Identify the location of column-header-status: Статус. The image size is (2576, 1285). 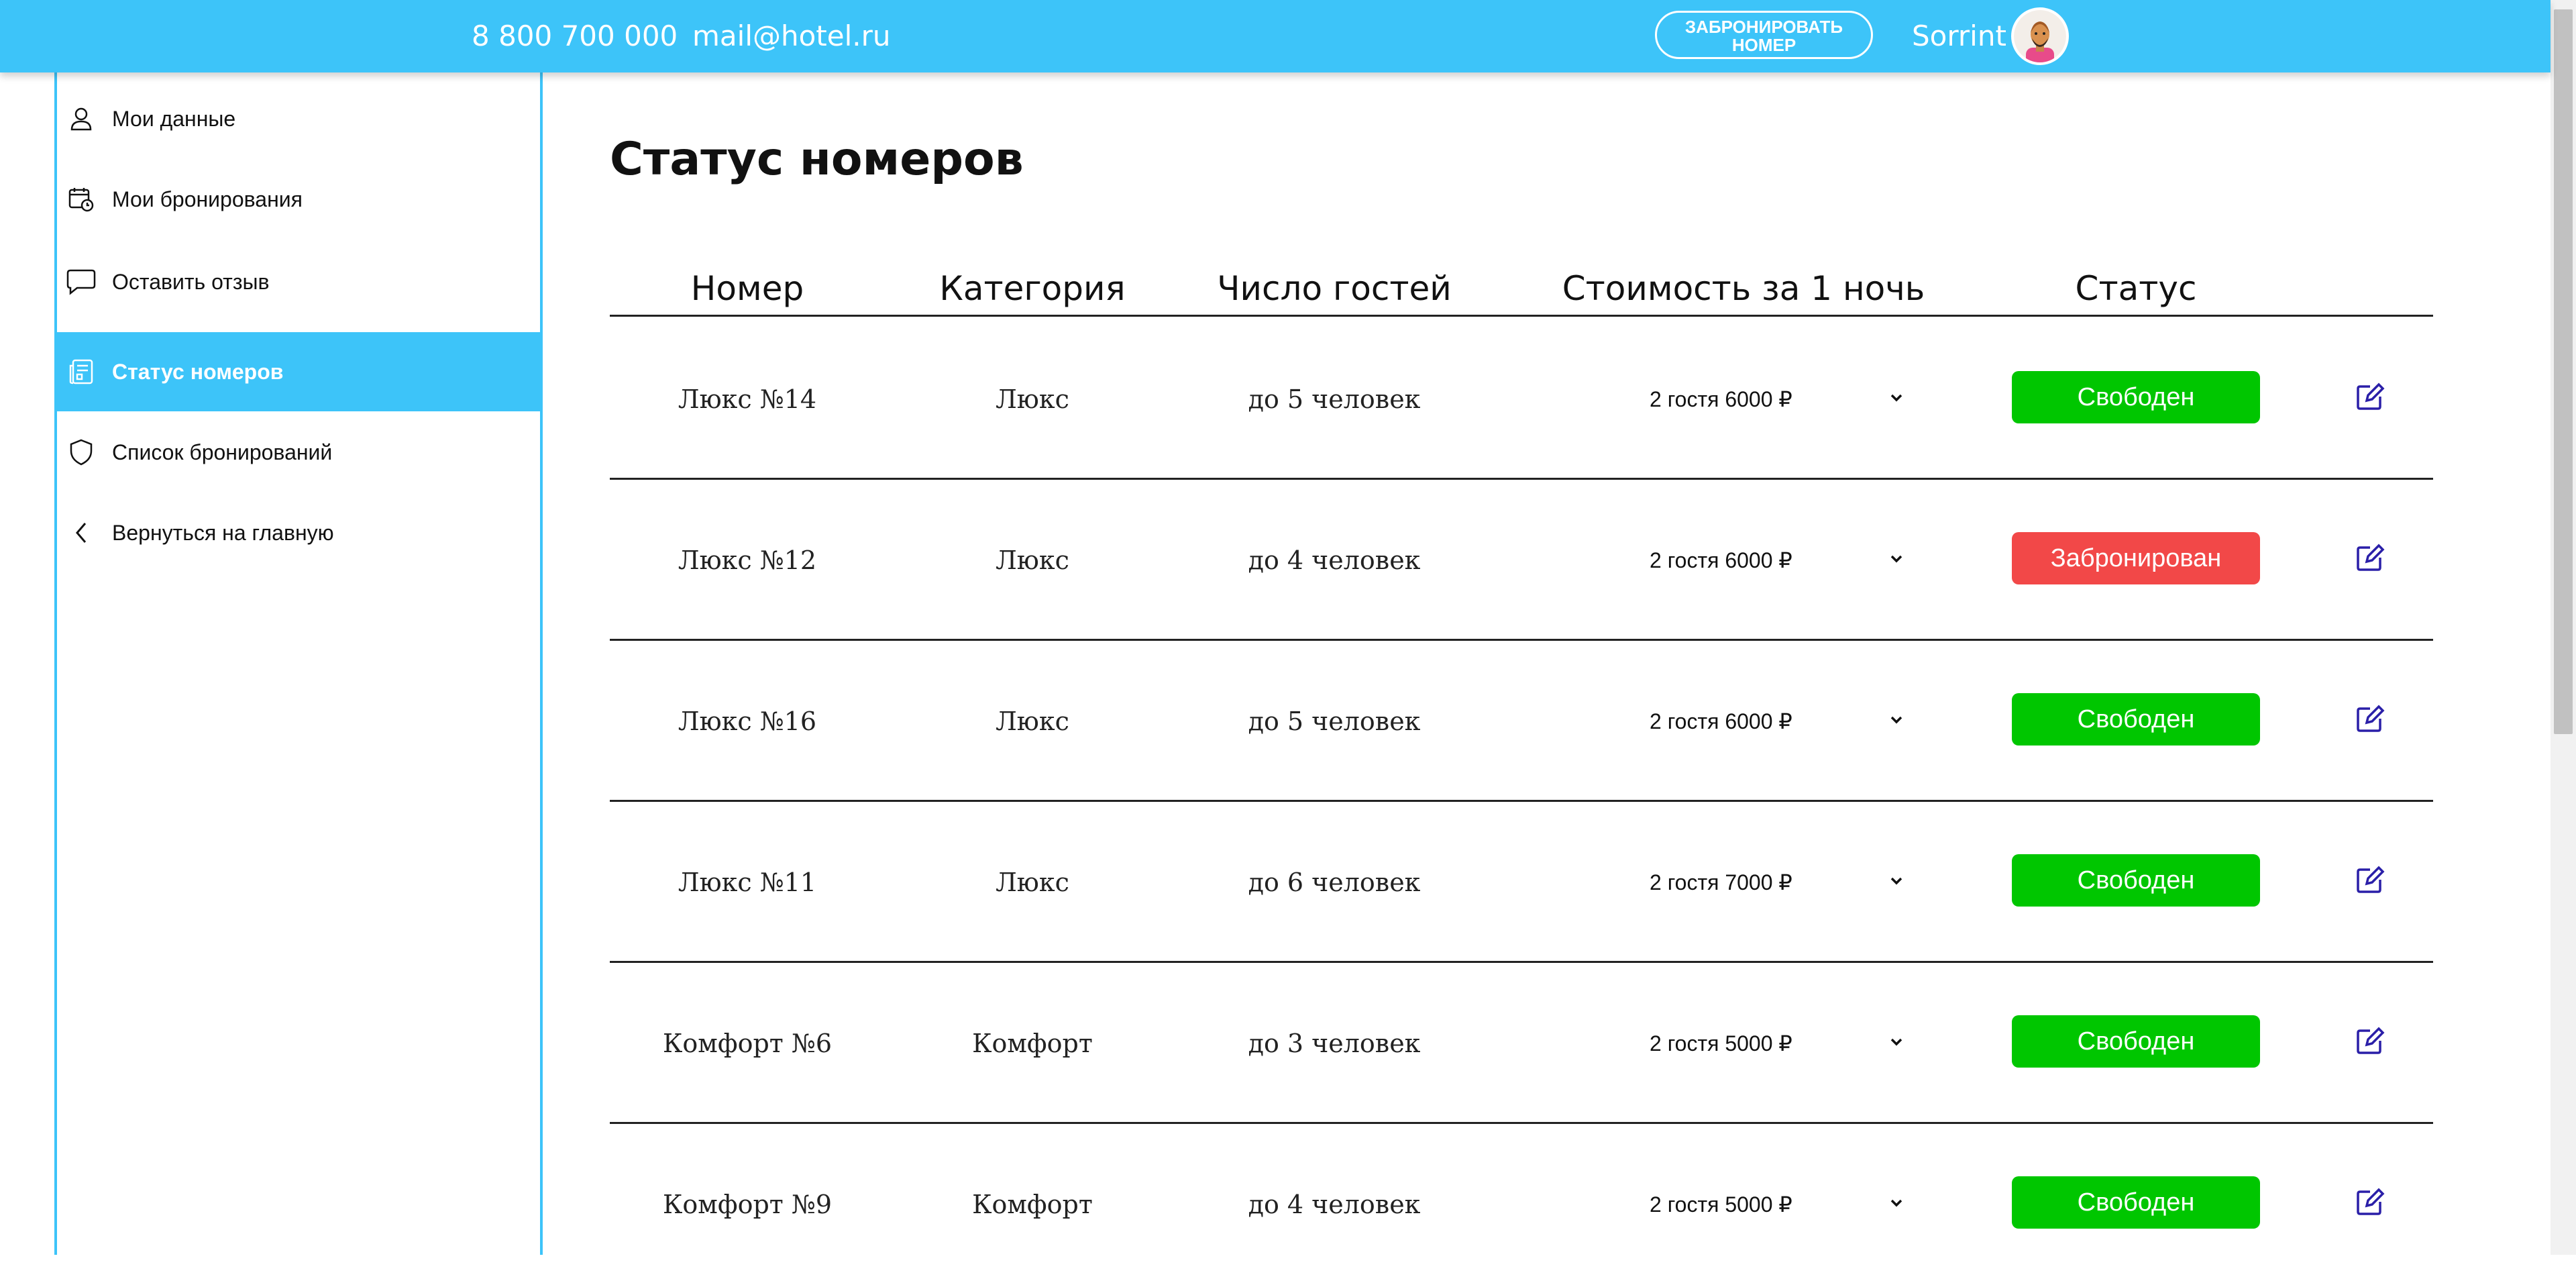
(2136, 288).